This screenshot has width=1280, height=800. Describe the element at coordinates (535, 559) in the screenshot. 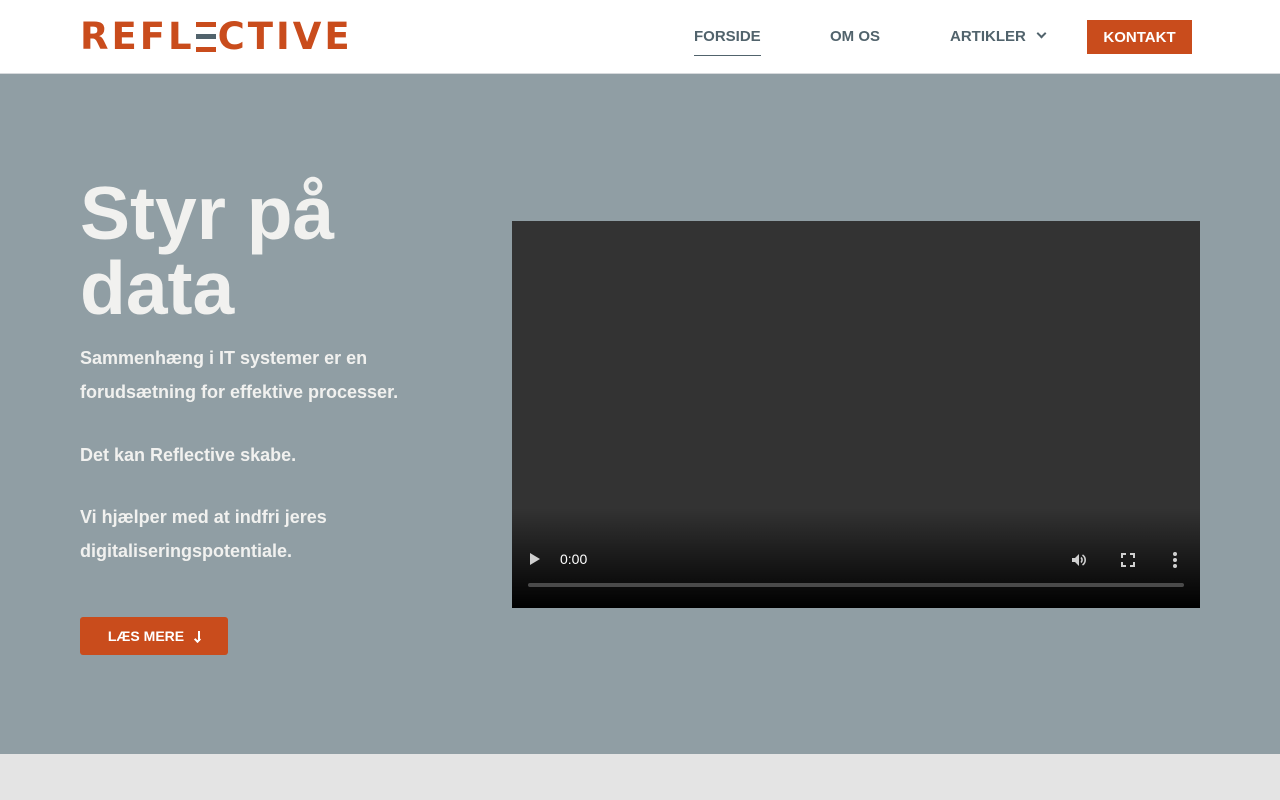

I see `play-icon` at that location.